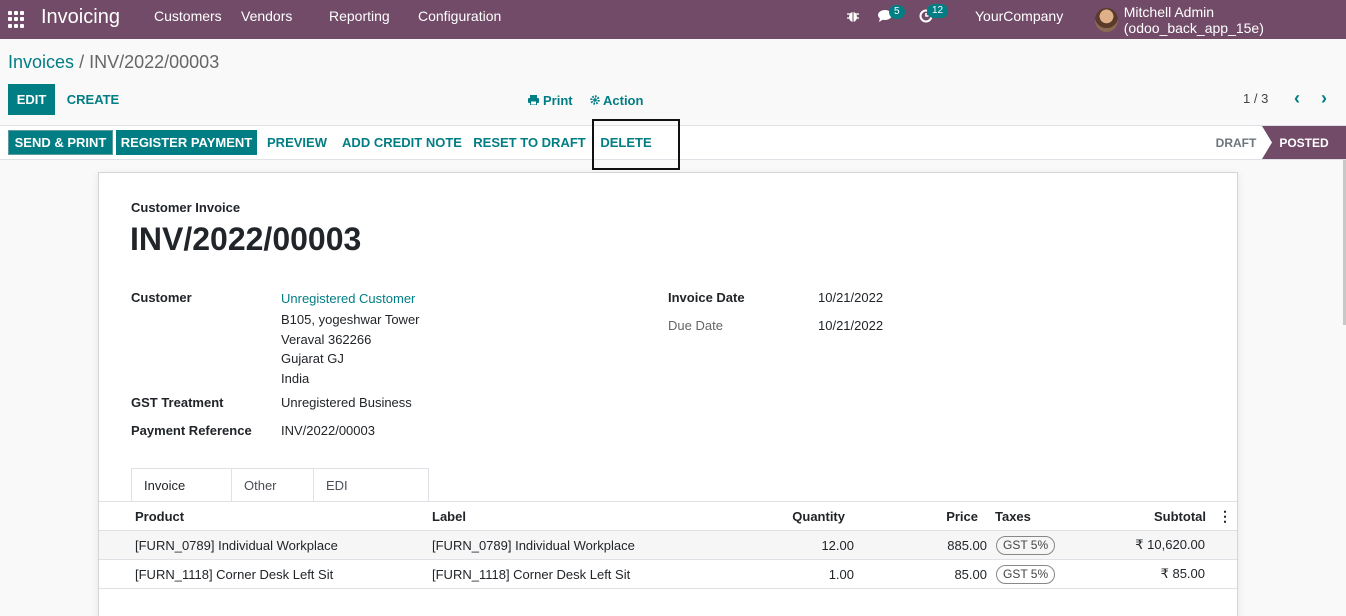 The width and height of the screenshot is (1346, 616). What do you see at coordinates (531, 574) in the screenshot?
I see `cell-label: [FURN_1118] Corner Desk Left Sit` at bounding box center [531, 574].